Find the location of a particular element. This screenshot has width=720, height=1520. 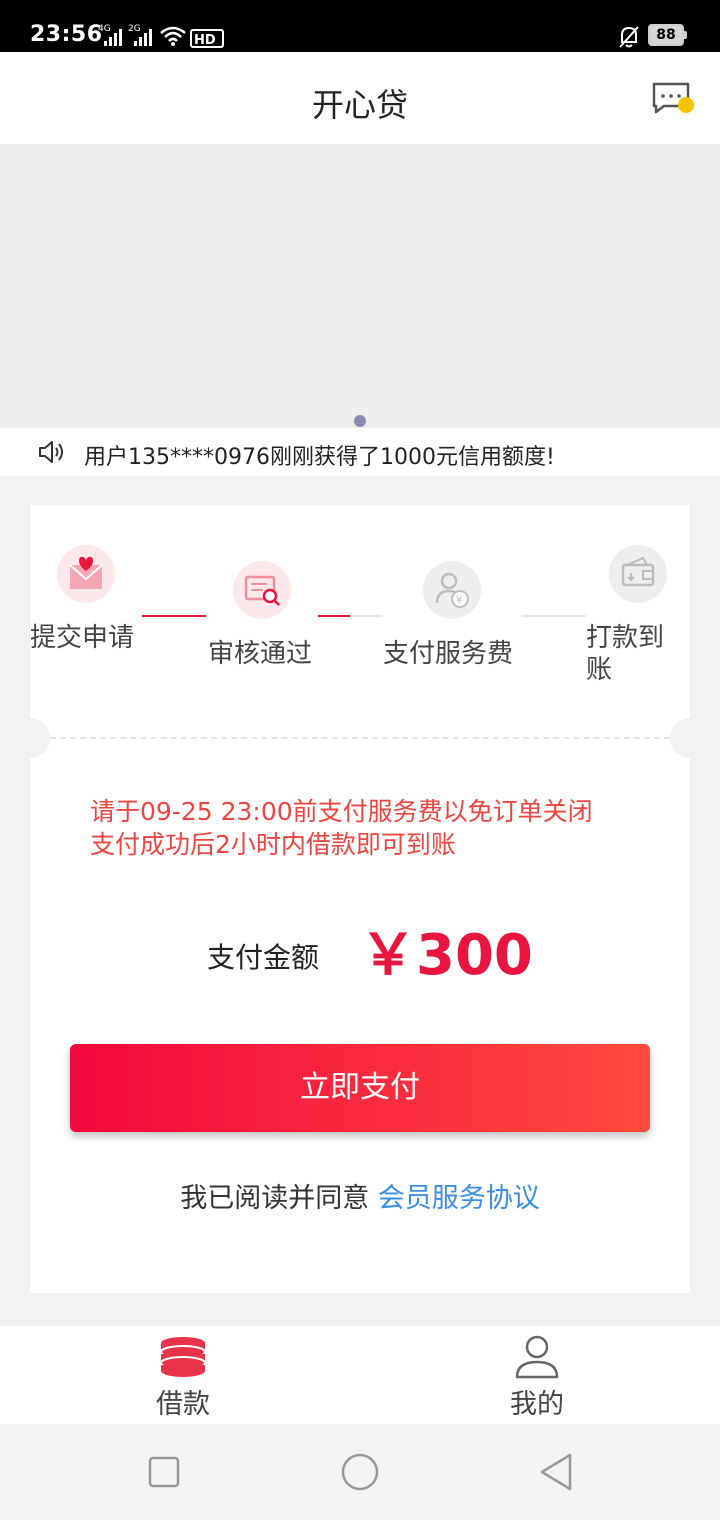

battery-tip is located at coordinates (685, 35).